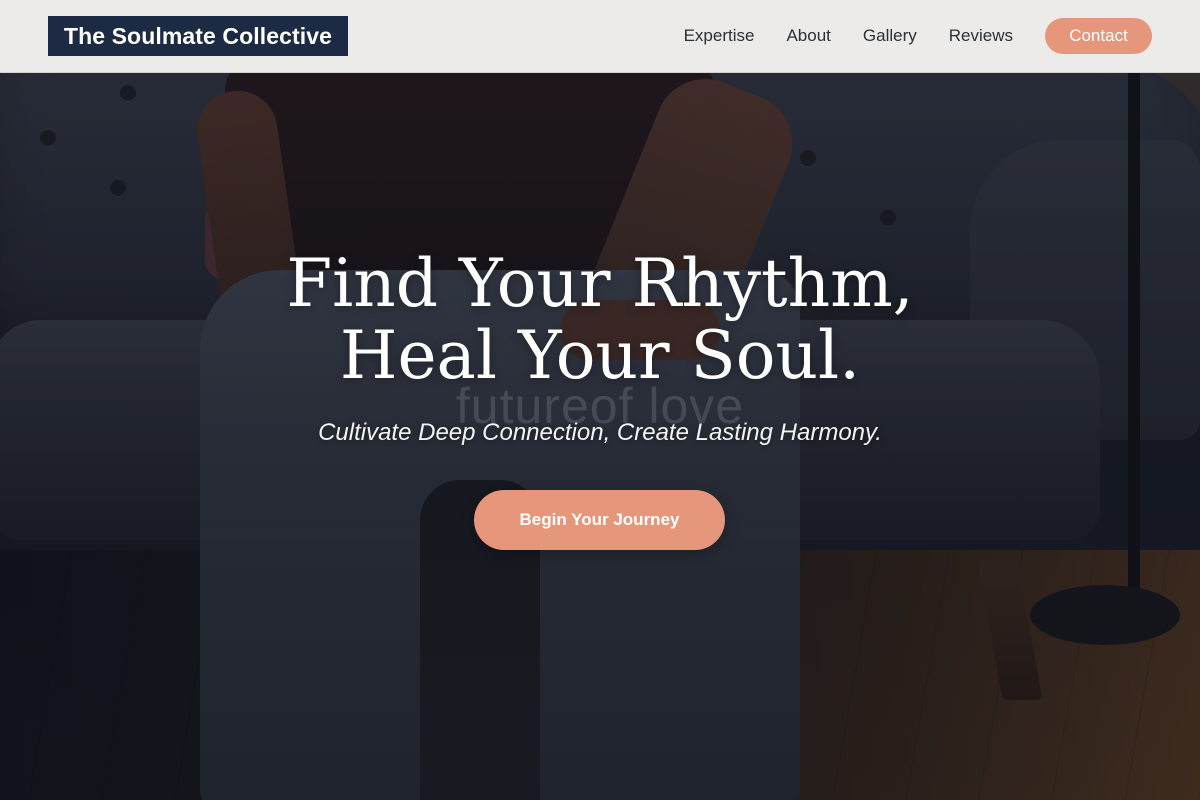 The height and width of the screenshot is (800, 1200). I want to click on contact-button: Contact, so click(1098, 36).